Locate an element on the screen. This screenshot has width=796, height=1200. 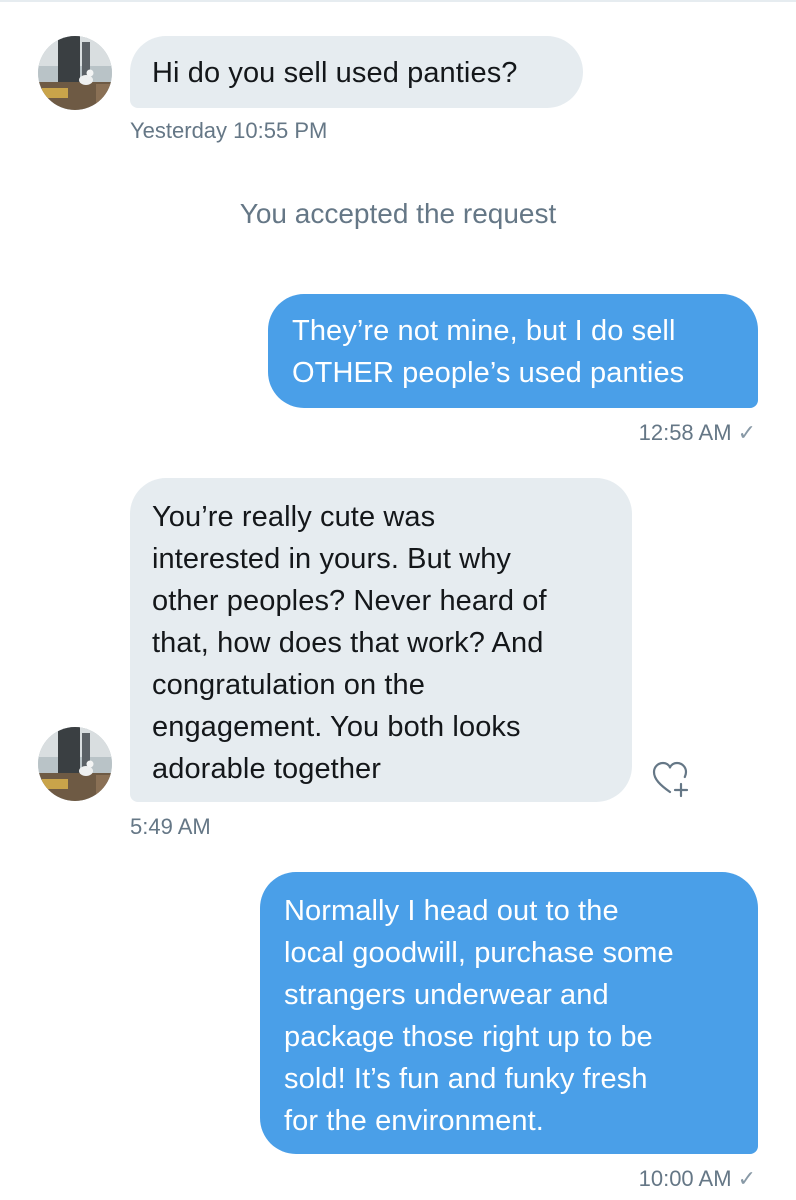
message-text: Hi do you sell used panties? is located at coordinates (335, 73).